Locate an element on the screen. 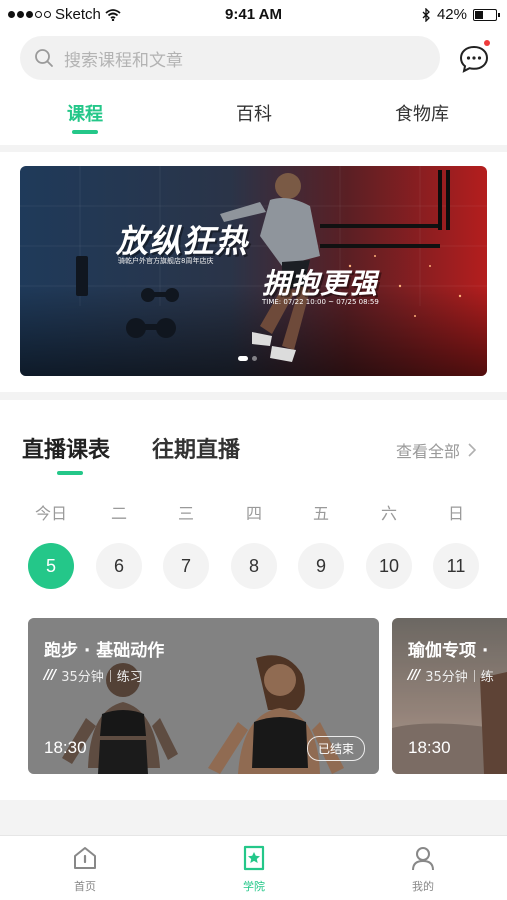  date-option-selected: 5 is located at coordinates (51, 566).